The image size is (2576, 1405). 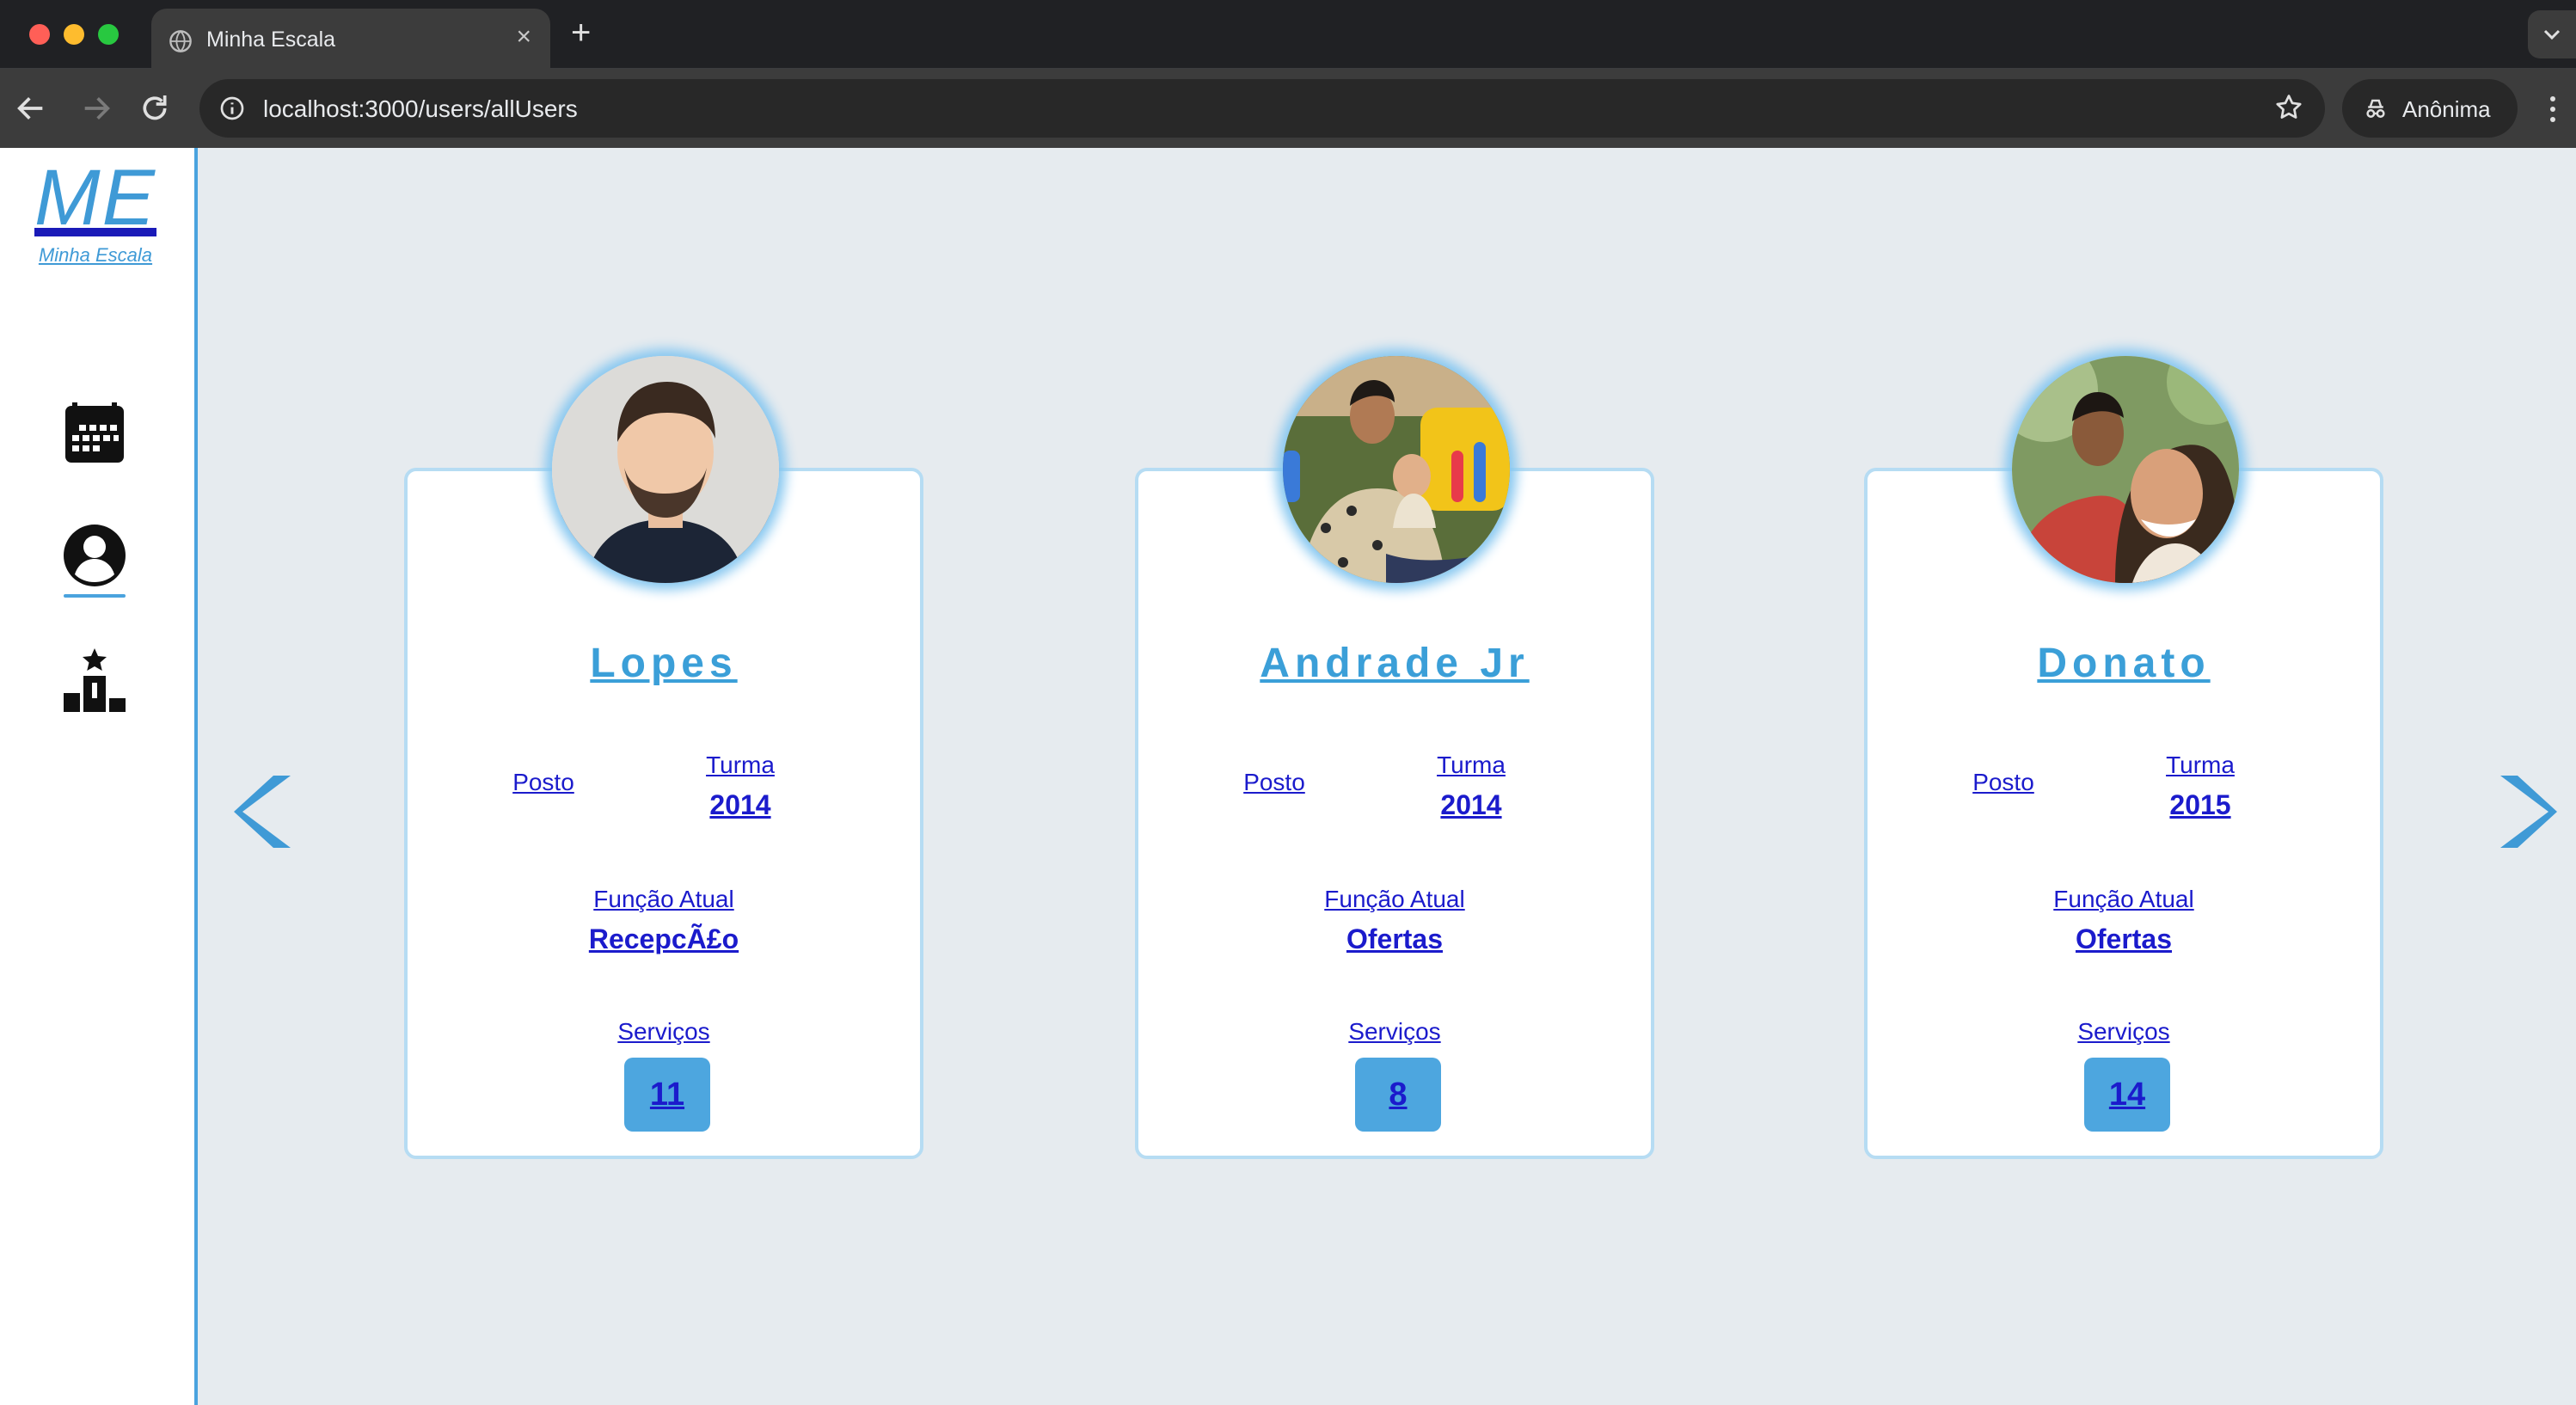 I want to click on sidebar: ME Minha Escala, so click(x=99, y=776).